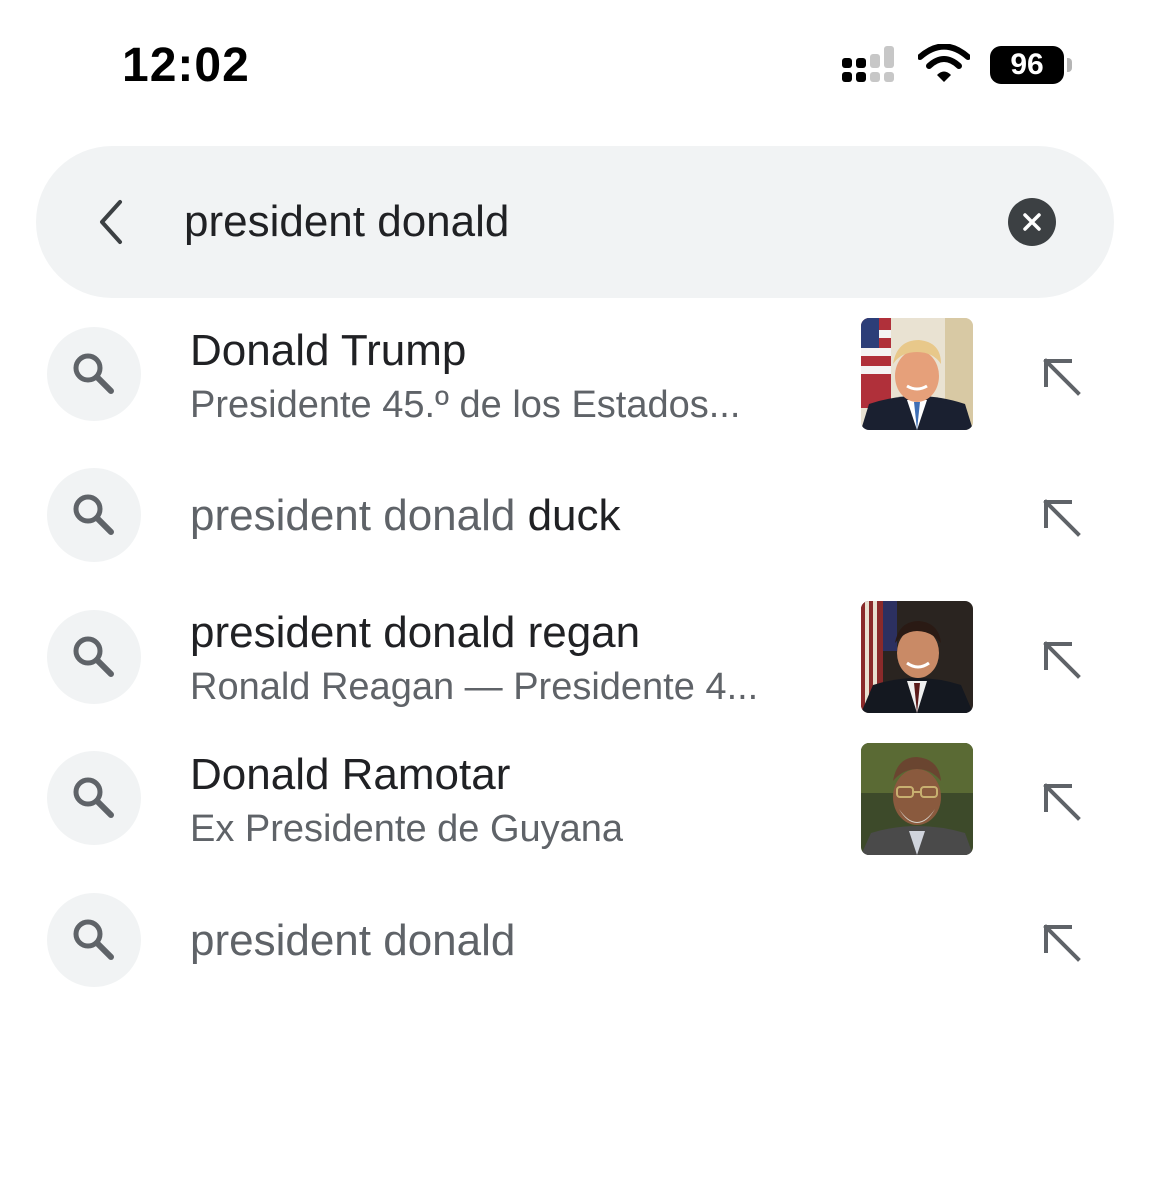 This screenshot has width=1150, height=1200. I want to click on battery-level: 96, so click(1027, 65).